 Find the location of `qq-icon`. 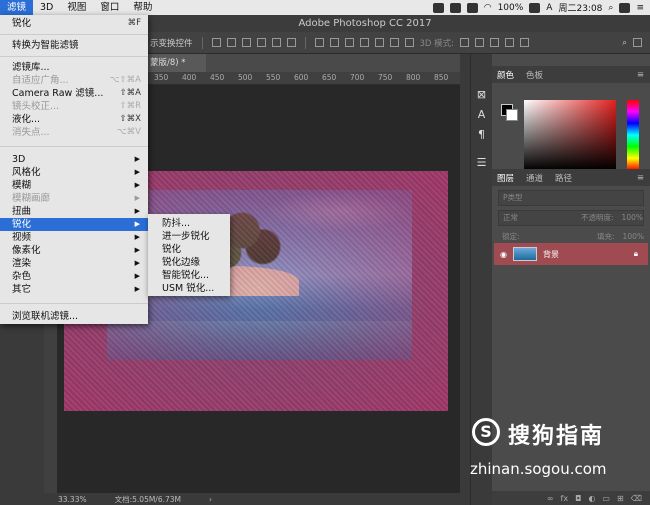

qq-icon is located at coordinates (438, 7).